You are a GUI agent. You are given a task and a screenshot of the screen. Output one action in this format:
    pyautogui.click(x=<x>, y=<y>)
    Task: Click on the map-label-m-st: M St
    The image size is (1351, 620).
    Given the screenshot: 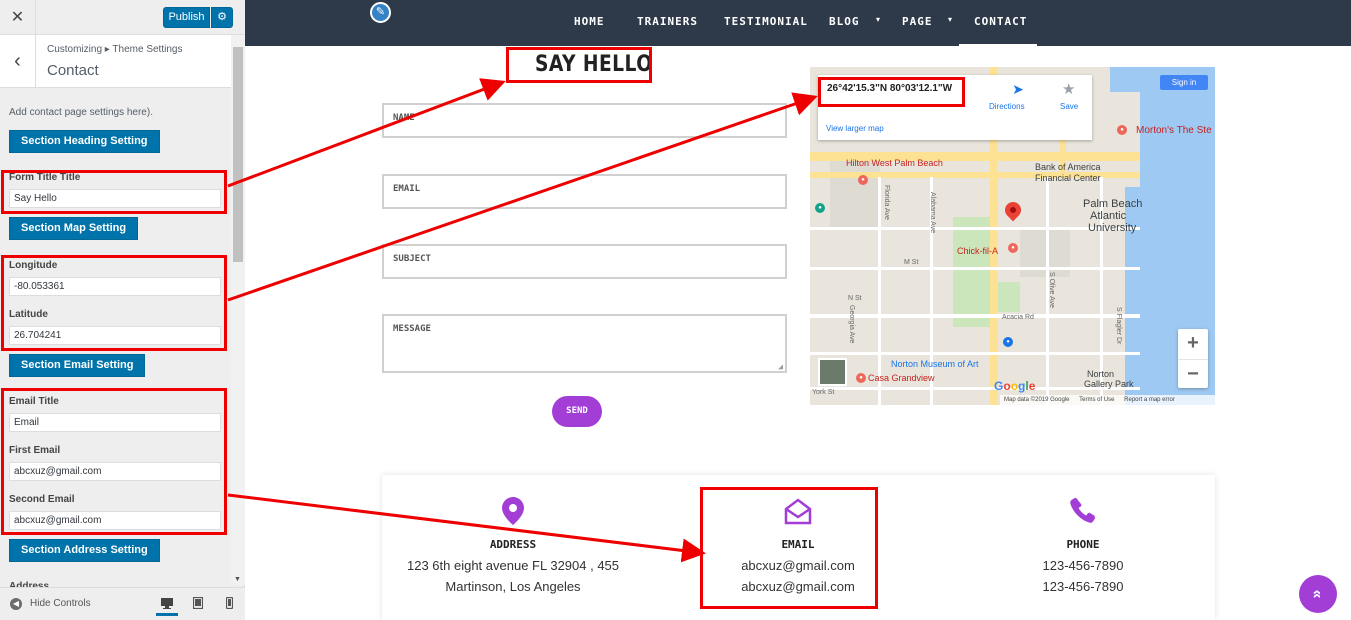 What is the action you would take?
    pyautogui.click(x=911, y=262)
    